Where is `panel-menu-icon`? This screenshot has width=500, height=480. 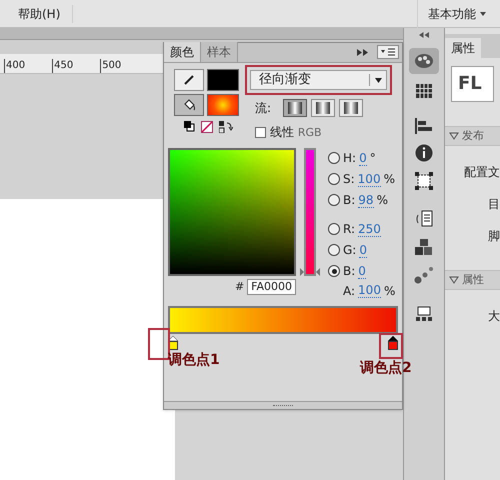 panel-menu-icon is located at coordinates (388, 52).